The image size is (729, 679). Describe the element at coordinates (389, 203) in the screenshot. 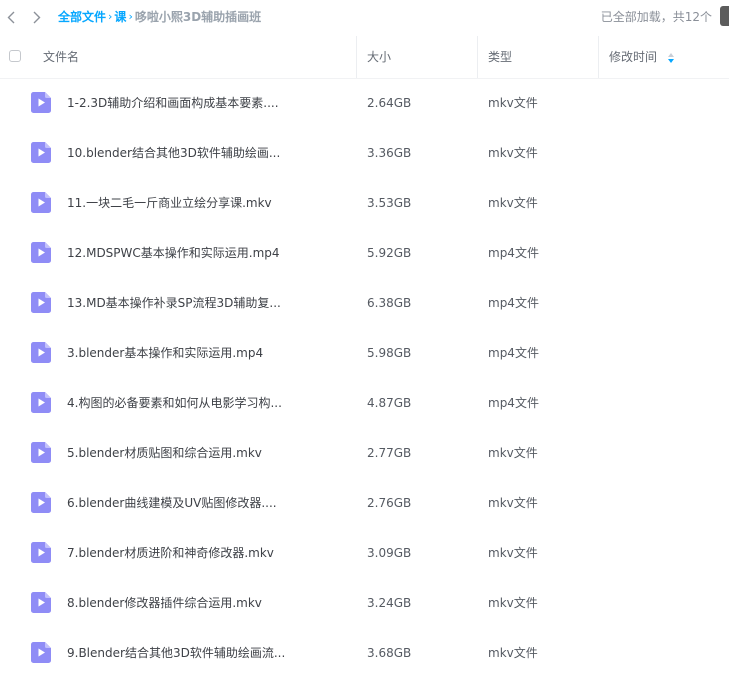

I see `file-size: 3.53GB` at that location.